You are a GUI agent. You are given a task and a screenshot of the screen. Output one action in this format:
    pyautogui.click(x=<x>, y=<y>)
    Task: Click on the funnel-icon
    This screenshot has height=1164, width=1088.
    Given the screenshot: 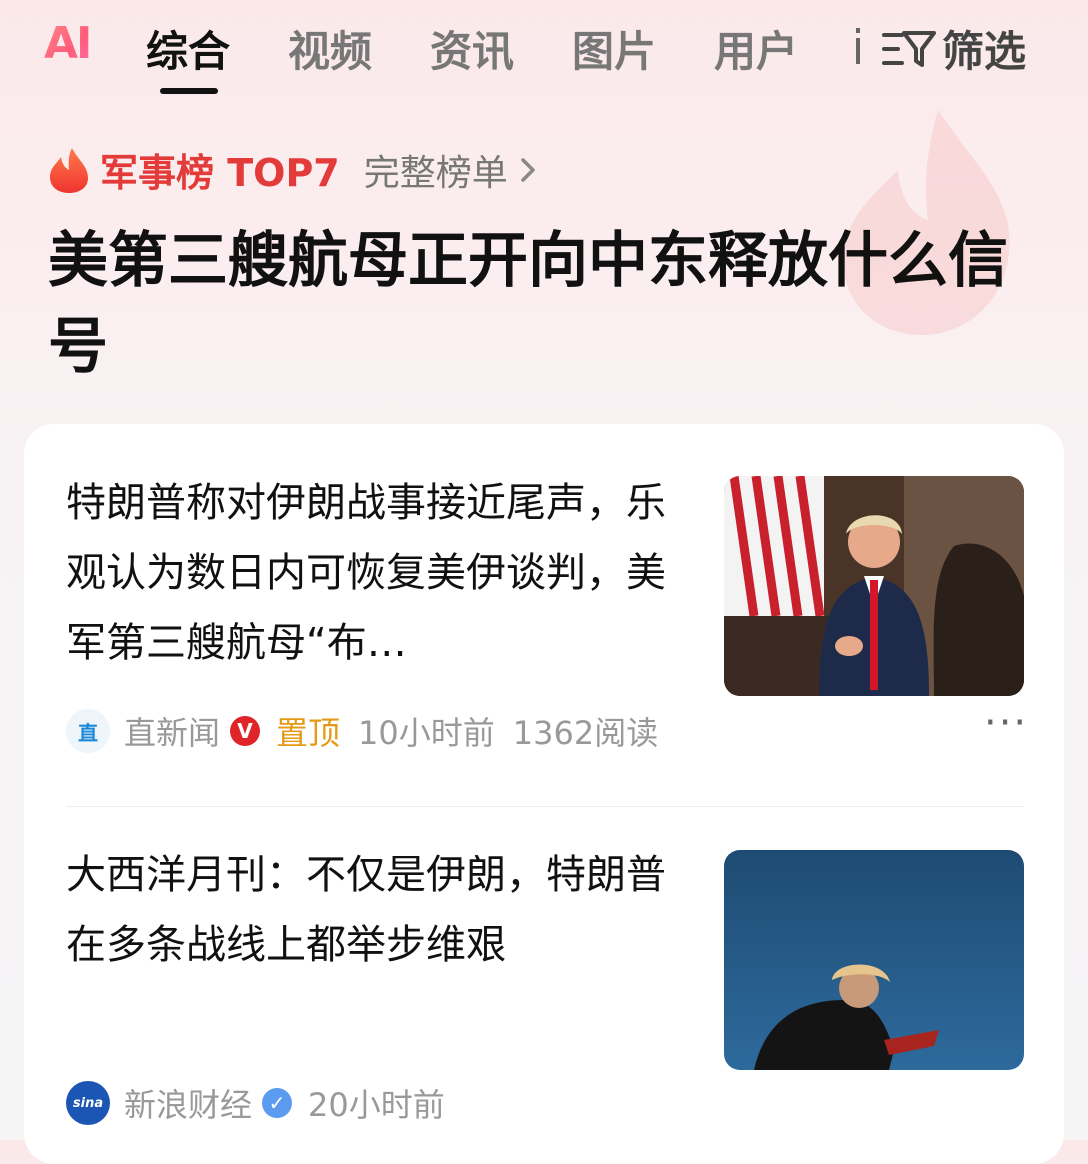 What is the action you would take?
    pyautogui.click(x=909, y=48)
    